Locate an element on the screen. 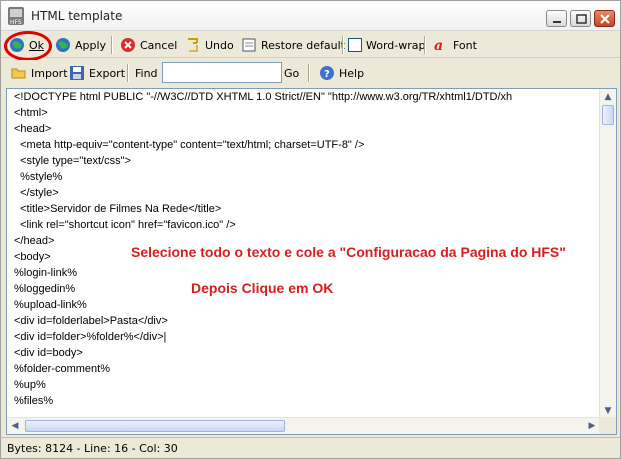 This screenshot has width=621, height=459. hfs-app-icon: HFS is located at coordinates (16, 16).